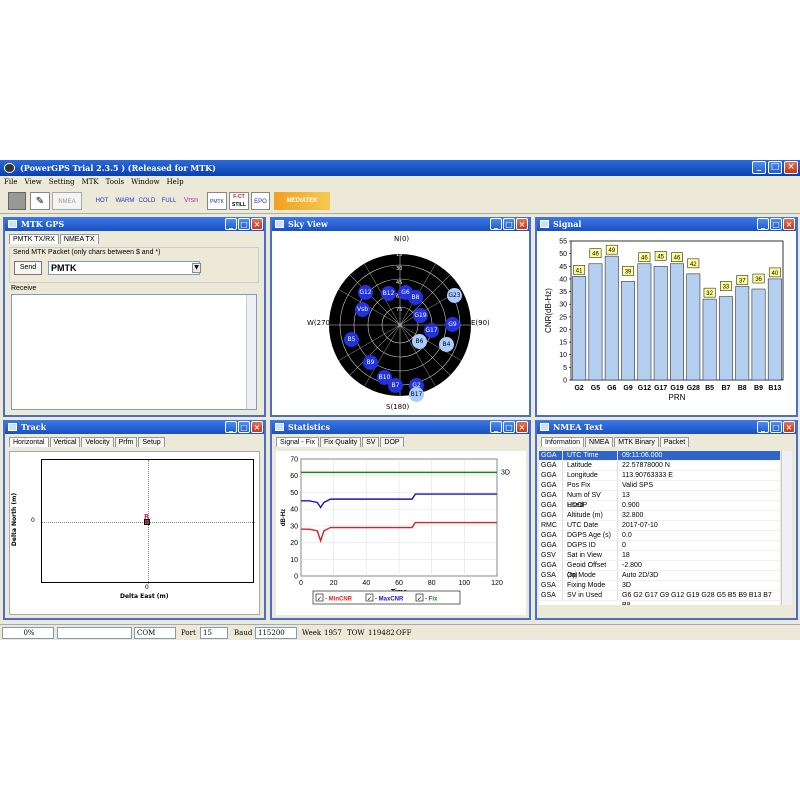  I want to click on sky-view-panel: Sky View _□× N(0) S(180) E(90) W(270), so click(400, 317).